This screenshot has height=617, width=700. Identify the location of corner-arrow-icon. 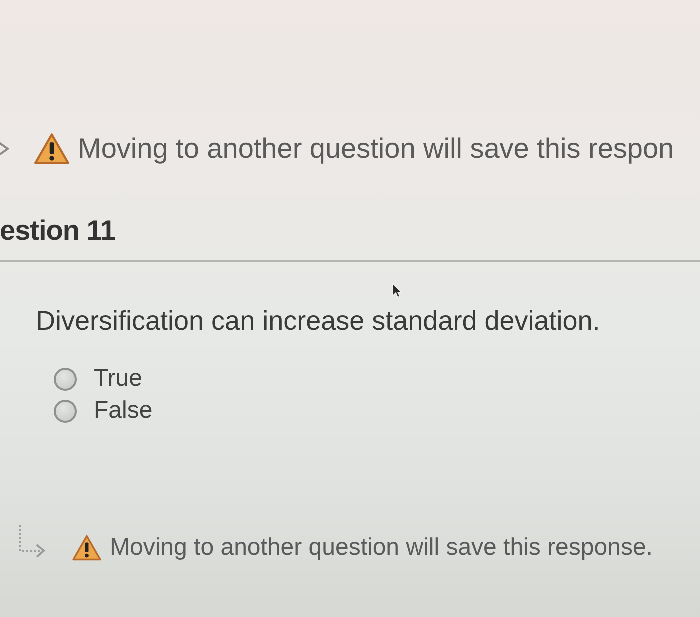
(32, 541).